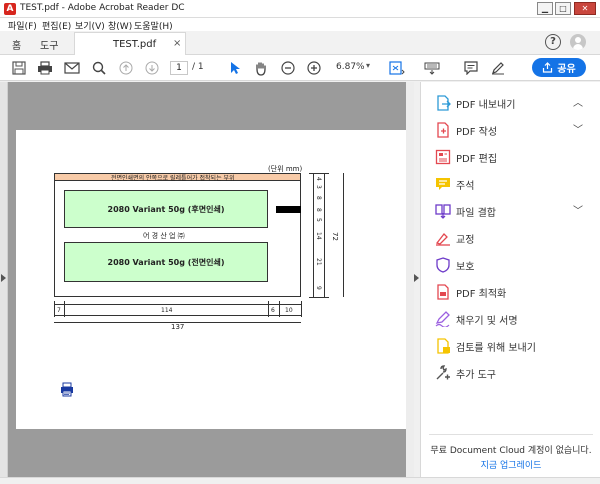  I want to click on tool-label: PDF 최적화, so click(481, 294).